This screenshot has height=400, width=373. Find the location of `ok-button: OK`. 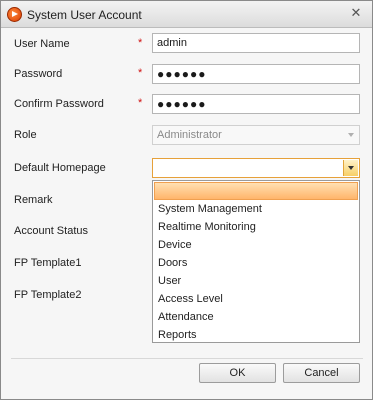

ok-button: OK is located at coordinates (237, 373).